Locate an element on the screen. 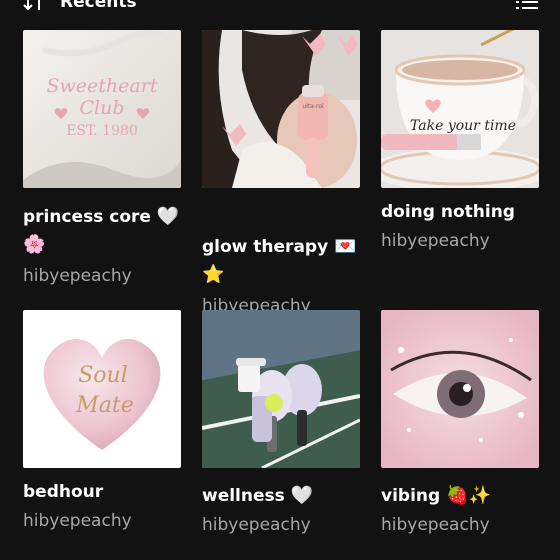 This screenshot has height=560, width=560. playlist-title: bedhour is located at coordinates (63, 492).